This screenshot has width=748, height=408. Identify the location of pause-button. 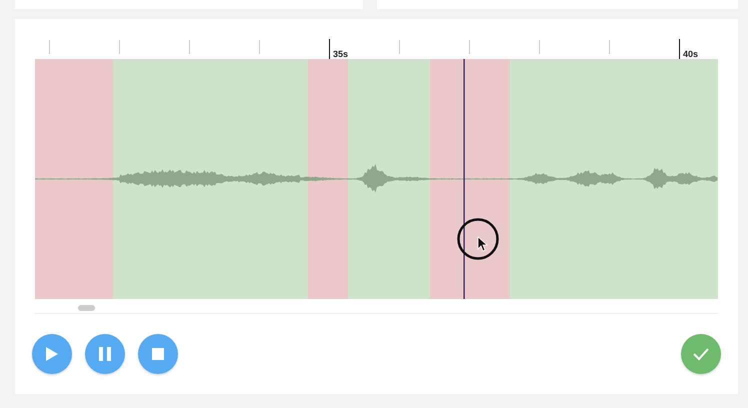
(105, 354).